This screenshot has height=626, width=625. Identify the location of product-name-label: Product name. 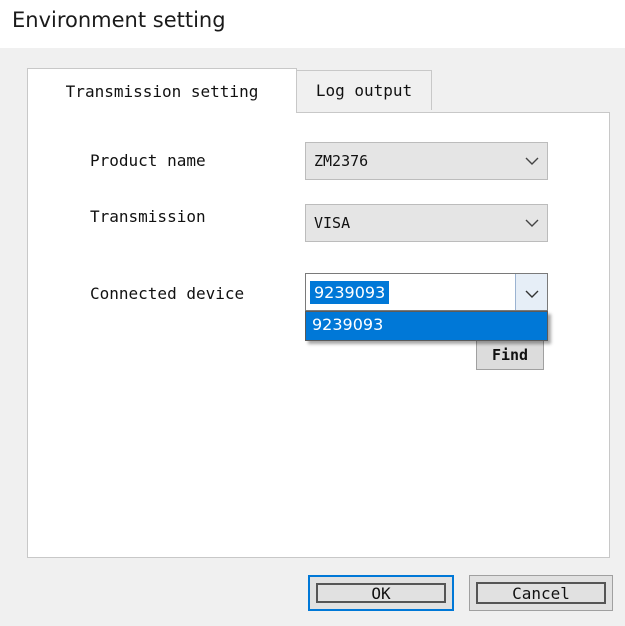
(148, 160).